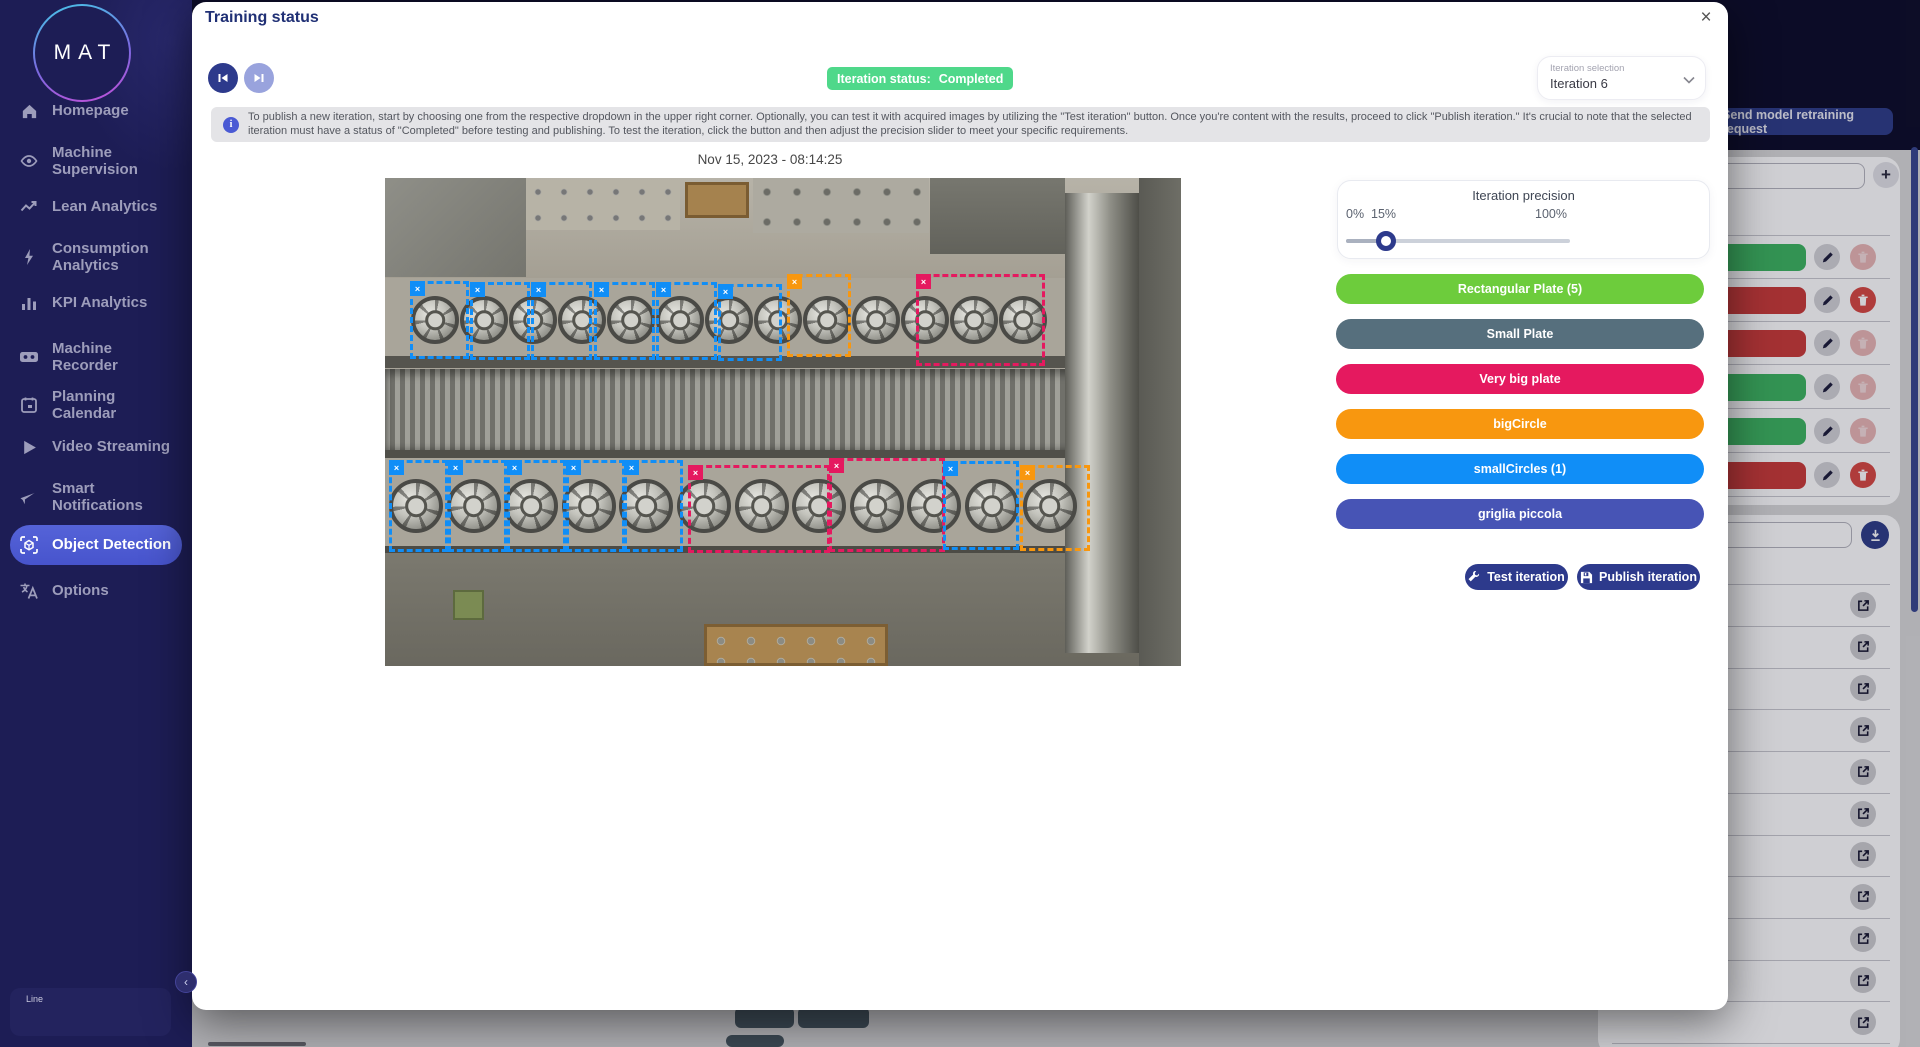 Image resolution: width=1920 pixels, height=1047 pixels. What do you see at coordinates (1551, 214) in the screenshot?
I see `precision-max-label: 100%` at bounding box center [1551, 214].